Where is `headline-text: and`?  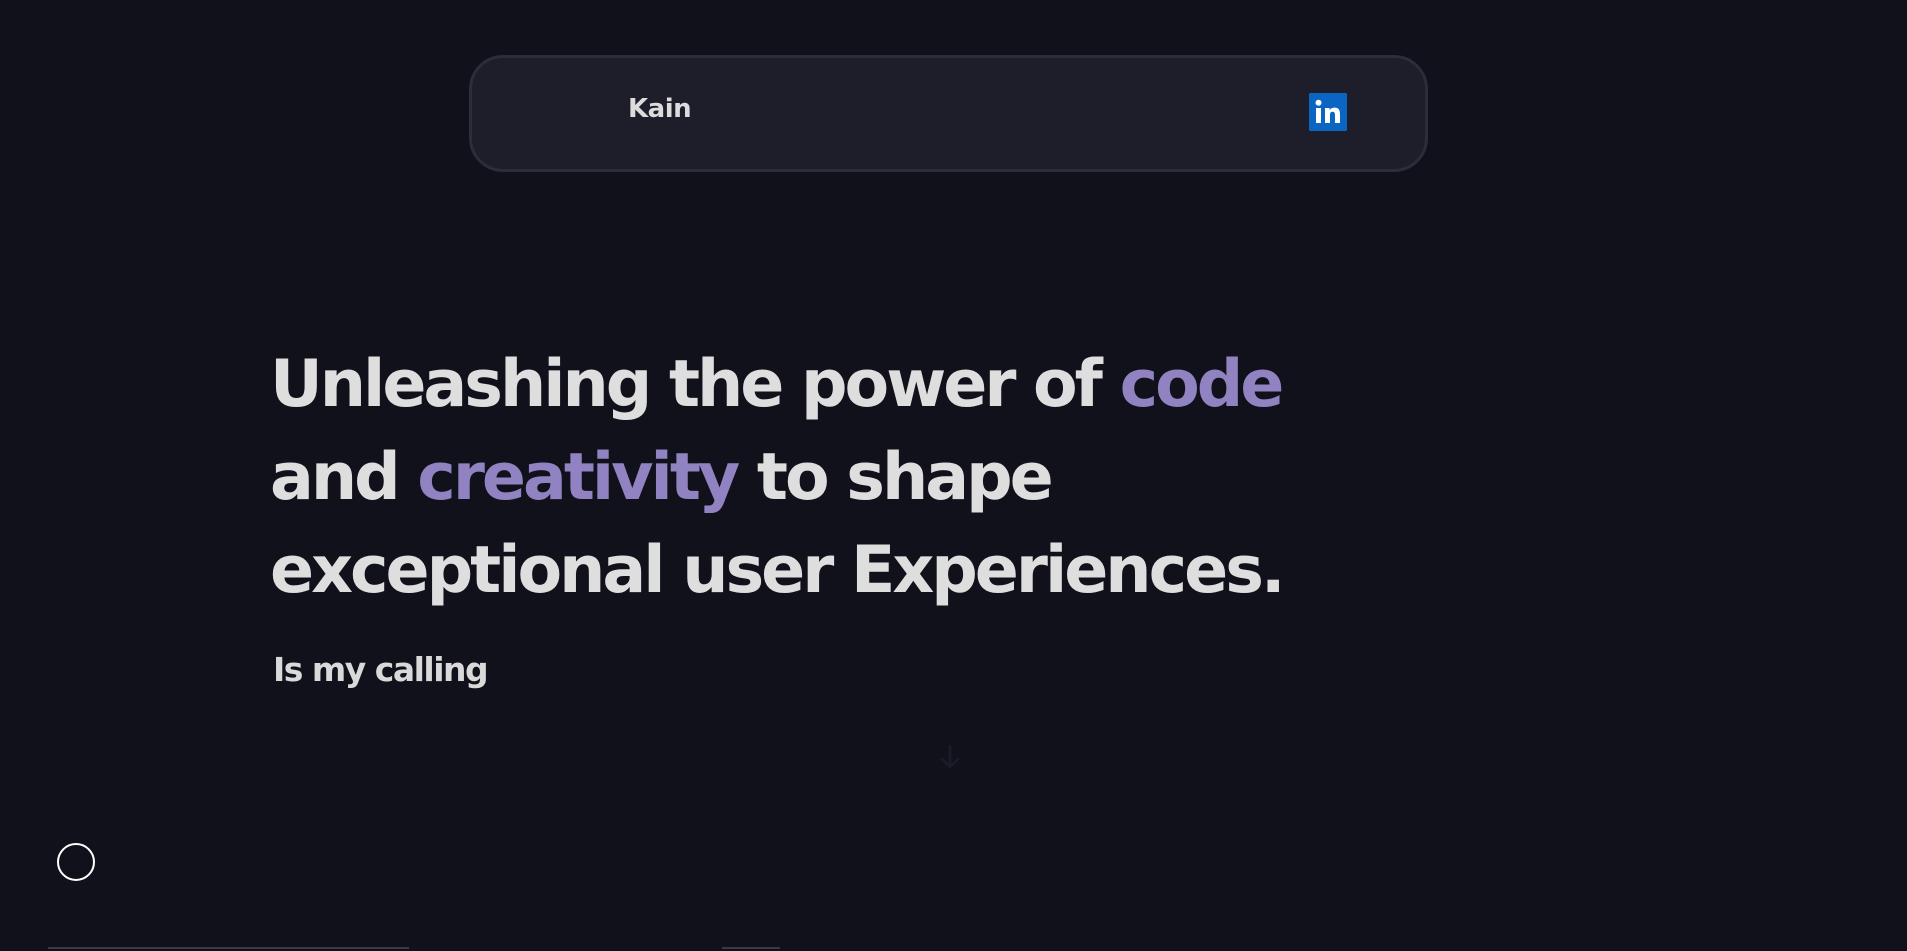
headline-text: and is located at coordinates (344, 477).